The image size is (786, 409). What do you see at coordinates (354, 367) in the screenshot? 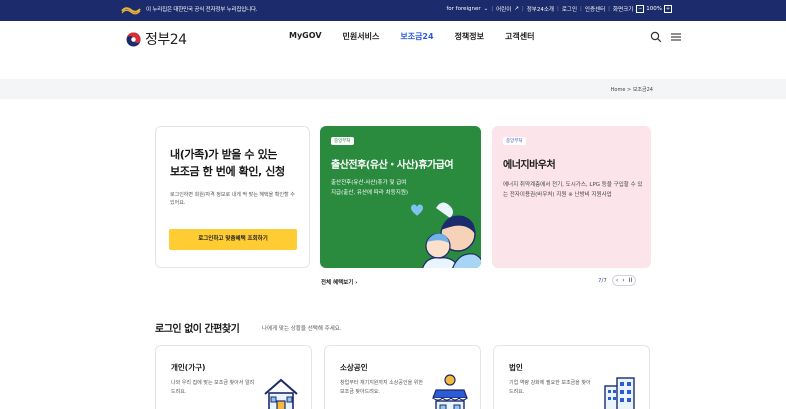
I see `quick-find-card-name: 소상공인` at bounding box center [354, 367].